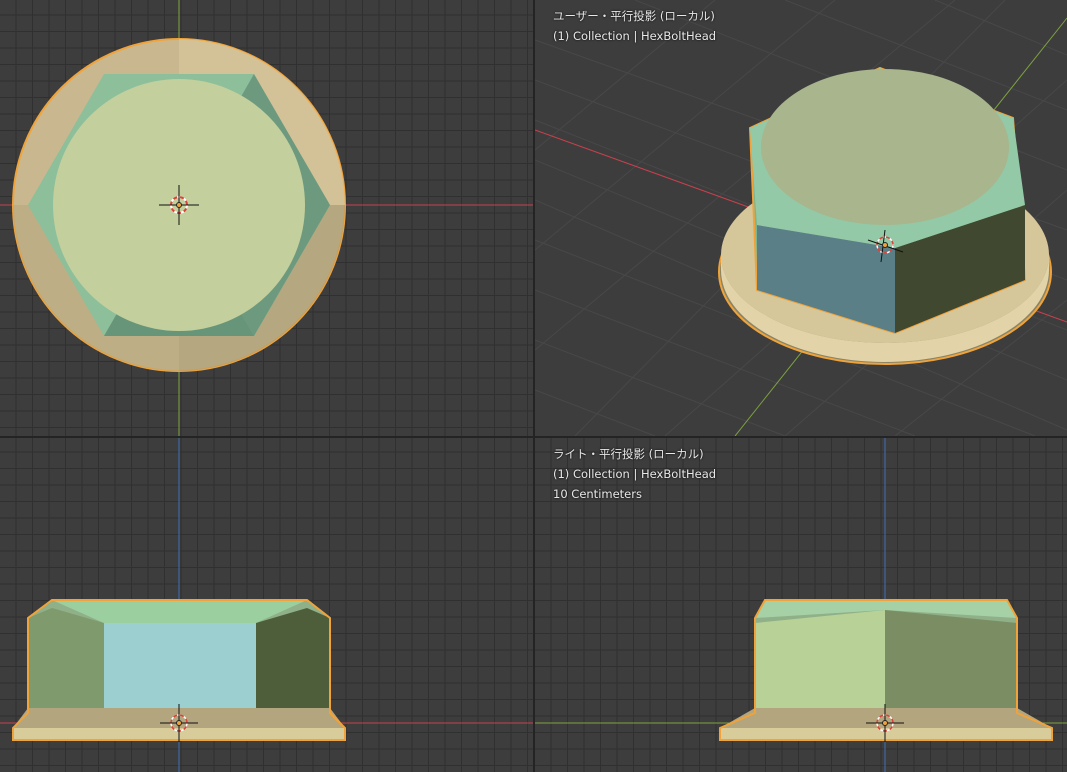 Image resolution: width=1067 pixels, height=772 pixels. What do you see at coordinates (885, 215) in the screenshot?
I see `bolt-head-3d` at bounding box center [885, 215].